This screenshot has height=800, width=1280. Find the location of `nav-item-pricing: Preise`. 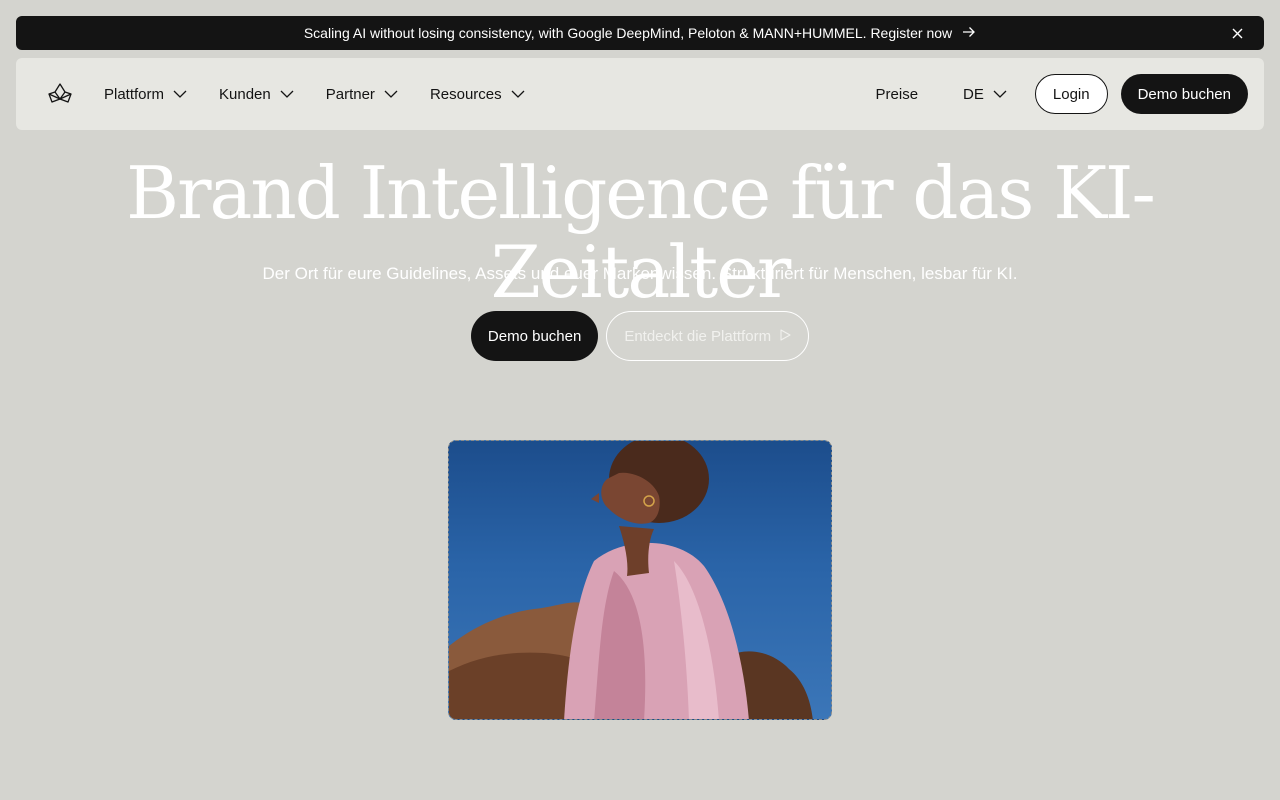

nav-item-pricing: Preise is located at coordinates (897, 94).